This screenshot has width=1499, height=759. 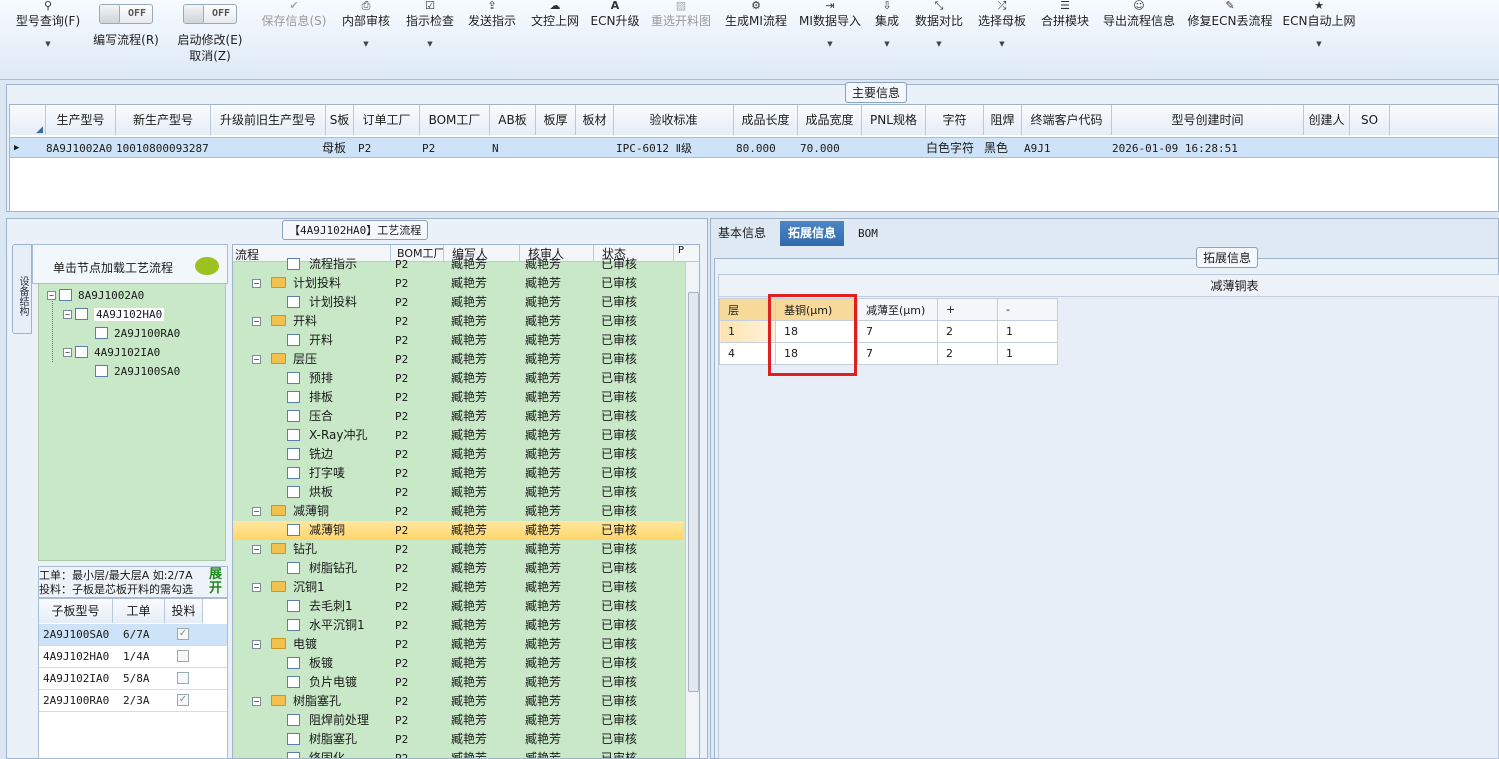 What do you see at coordinates (458, 511) in the screenshot?
I see `flow-row: − 减薄铜 P2 臧艳芳 臧艳芳 已审核` at bounding box center [458, 511].